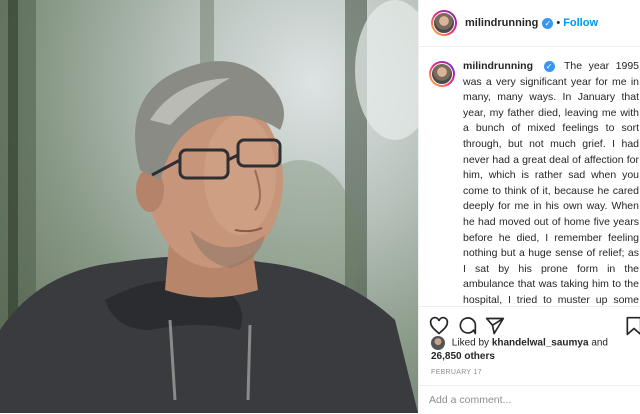 The height and width of the screenshot is (414, 640). I want to click on post-header: milindrunning ✓ • Follow, so click(529, 23).